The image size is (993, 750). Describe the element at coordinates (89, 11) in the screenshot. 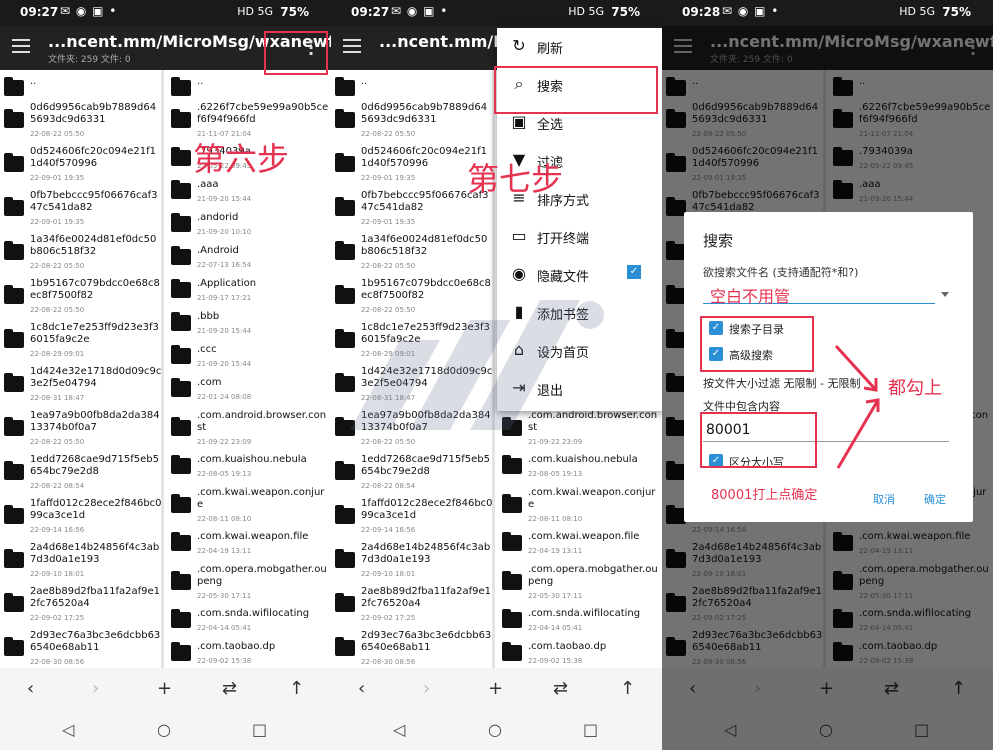

I see `notification-icons: ✉ ◉ ▣ •` at that location.